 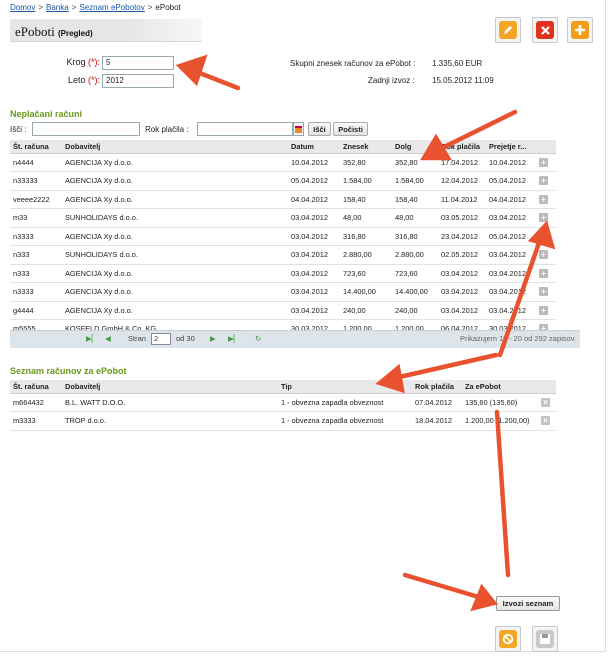 What do you see at coordinates (86, 129) in the screenshot?
I see `search-input` at bounding box center [86, 129].